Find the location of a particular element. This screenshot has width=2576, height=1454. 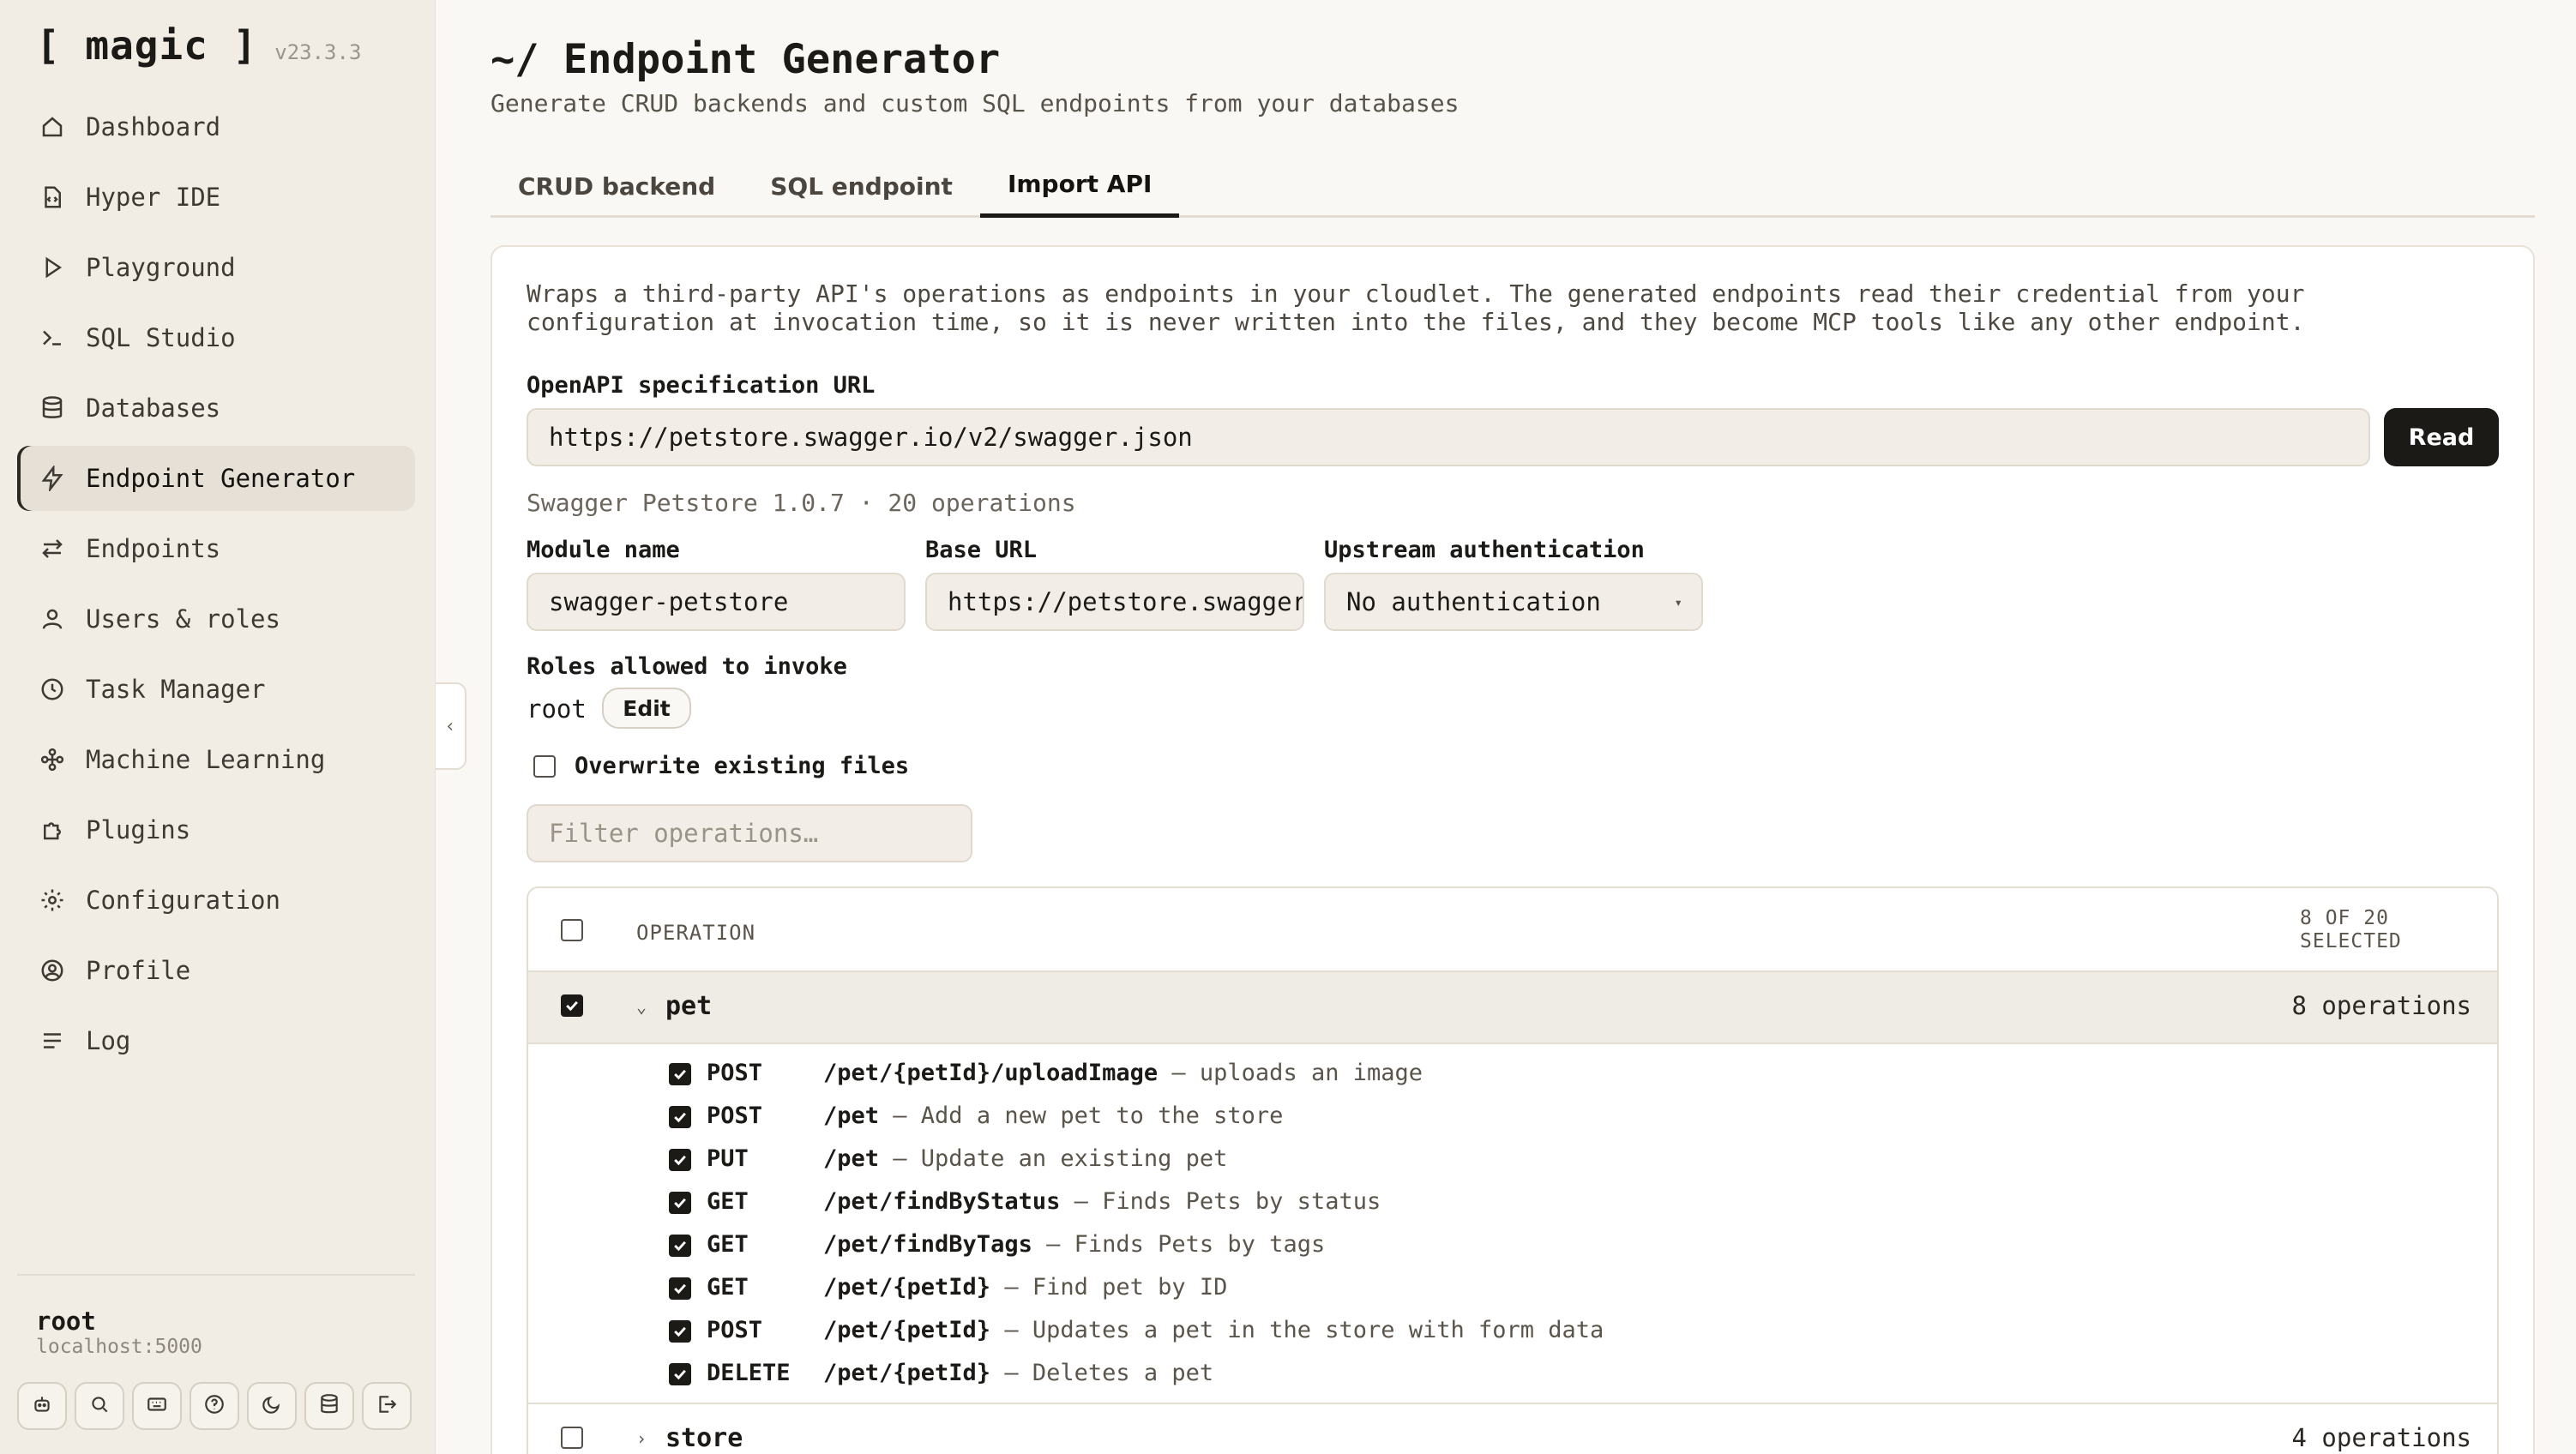

arrows-icon is located at coordinates (52, 548).